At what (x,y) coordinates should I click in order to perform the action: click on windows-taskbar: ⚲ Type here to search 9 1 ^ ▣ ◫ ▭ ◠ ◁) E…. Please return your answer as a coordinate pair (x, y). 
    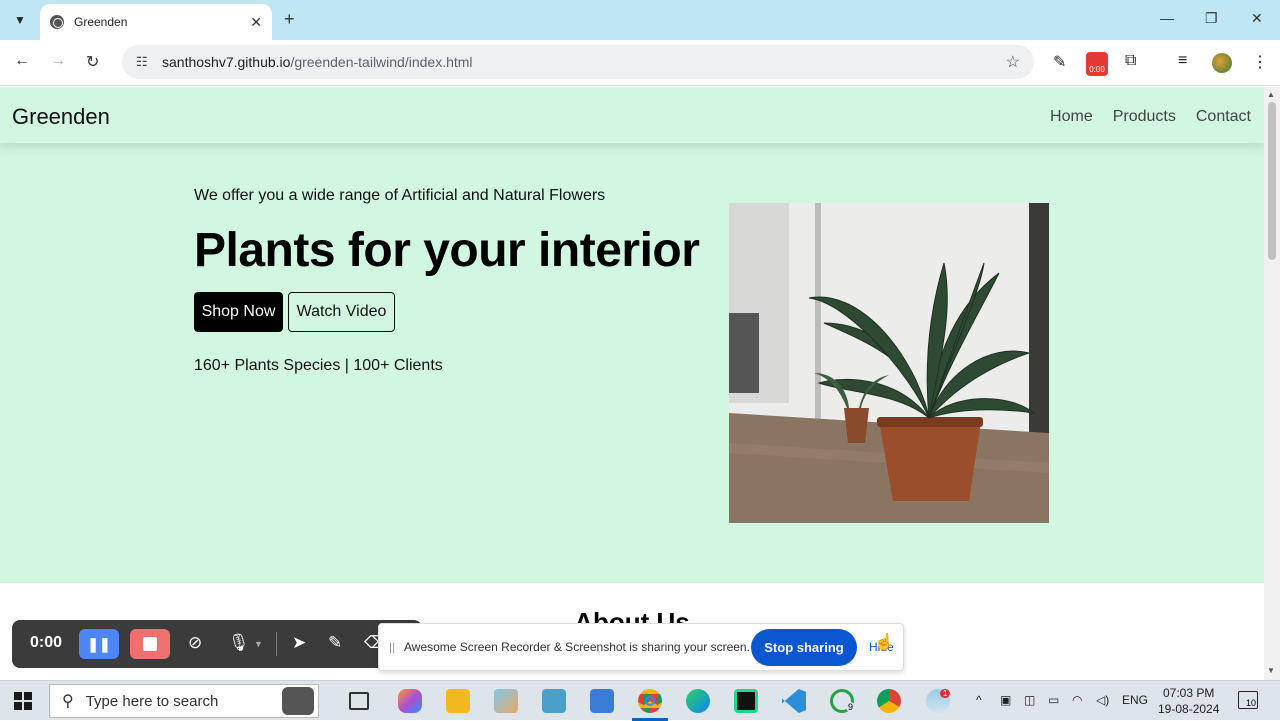
    Looking at the image, I should click on (640, 700).